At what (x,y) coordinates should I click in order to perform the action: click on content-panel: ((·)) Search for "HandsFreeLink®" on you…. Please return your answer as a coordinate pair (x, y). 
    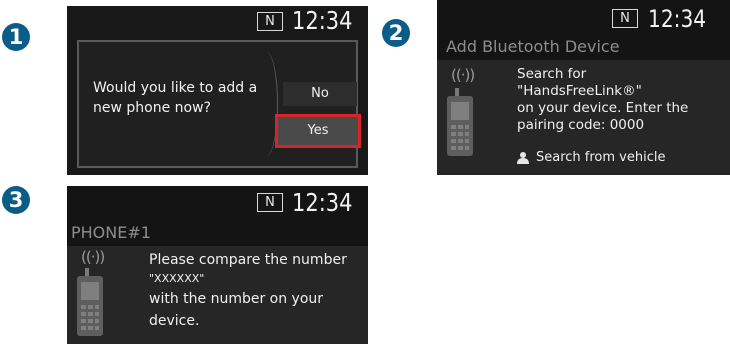
    Looking at the image, I should click on (583, 117).